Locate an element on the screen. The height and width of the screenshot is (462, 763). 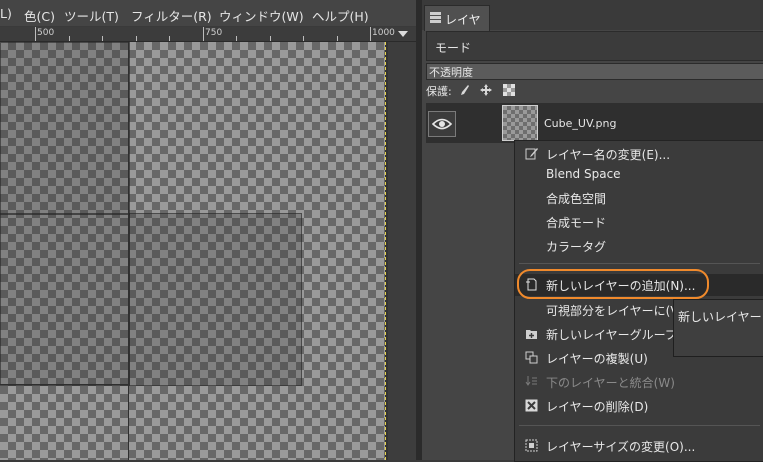
canvas-padding is located at coordinates (402, 251).